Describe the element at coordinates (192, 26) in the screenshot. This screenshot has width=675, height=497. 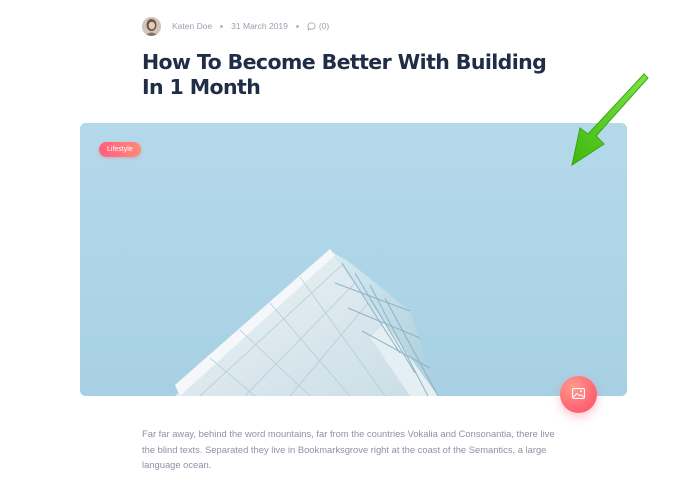
I see `author-name: Katen Doe` at that location.